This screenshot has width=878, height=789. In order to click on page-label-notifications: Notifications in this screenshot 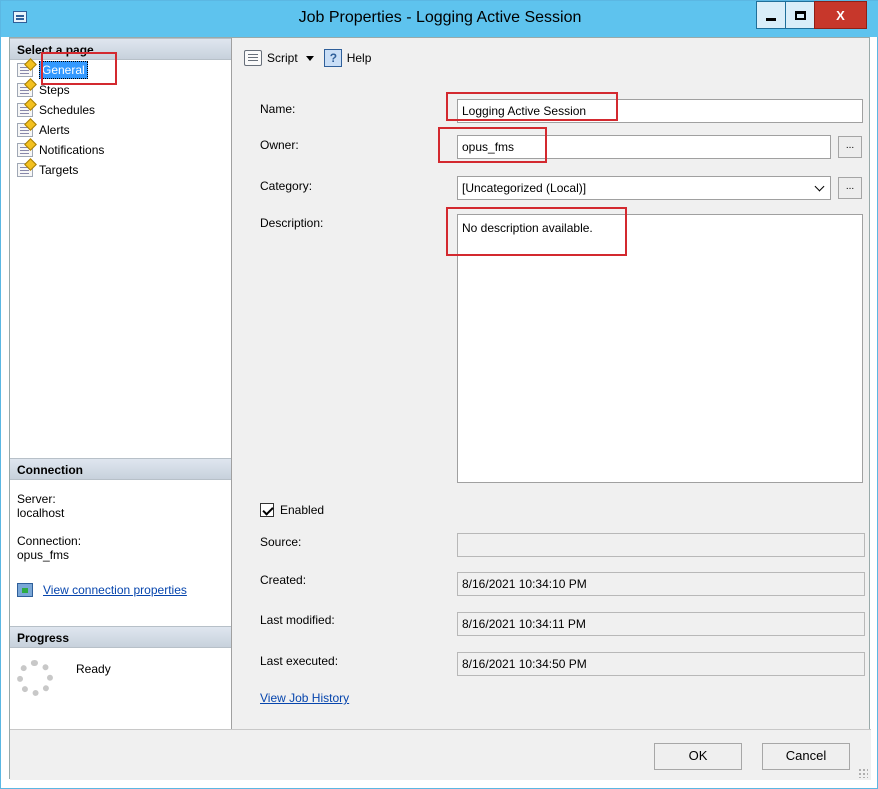, I will do `click(72, 150)`.